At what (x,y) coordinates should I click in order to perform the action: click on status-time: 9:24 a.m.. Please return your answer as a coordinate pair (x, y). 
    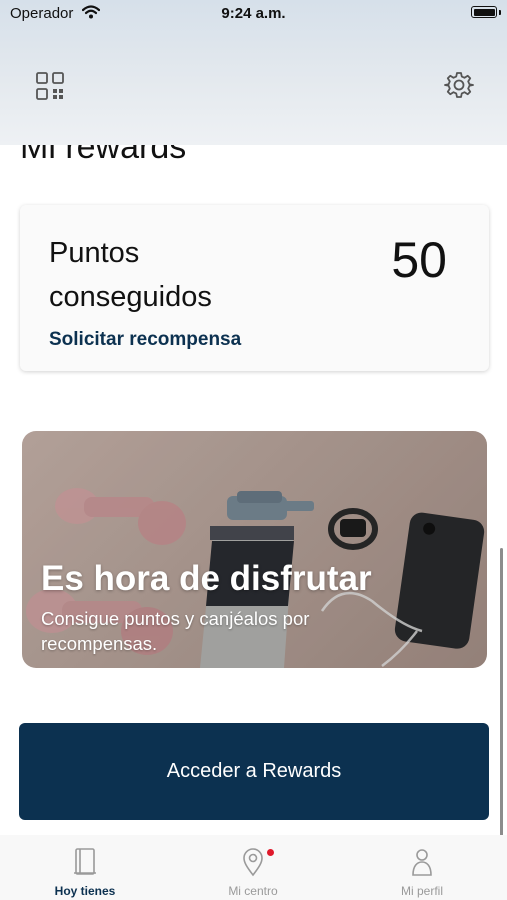
    Looking at the image, I should click on (253, 13).